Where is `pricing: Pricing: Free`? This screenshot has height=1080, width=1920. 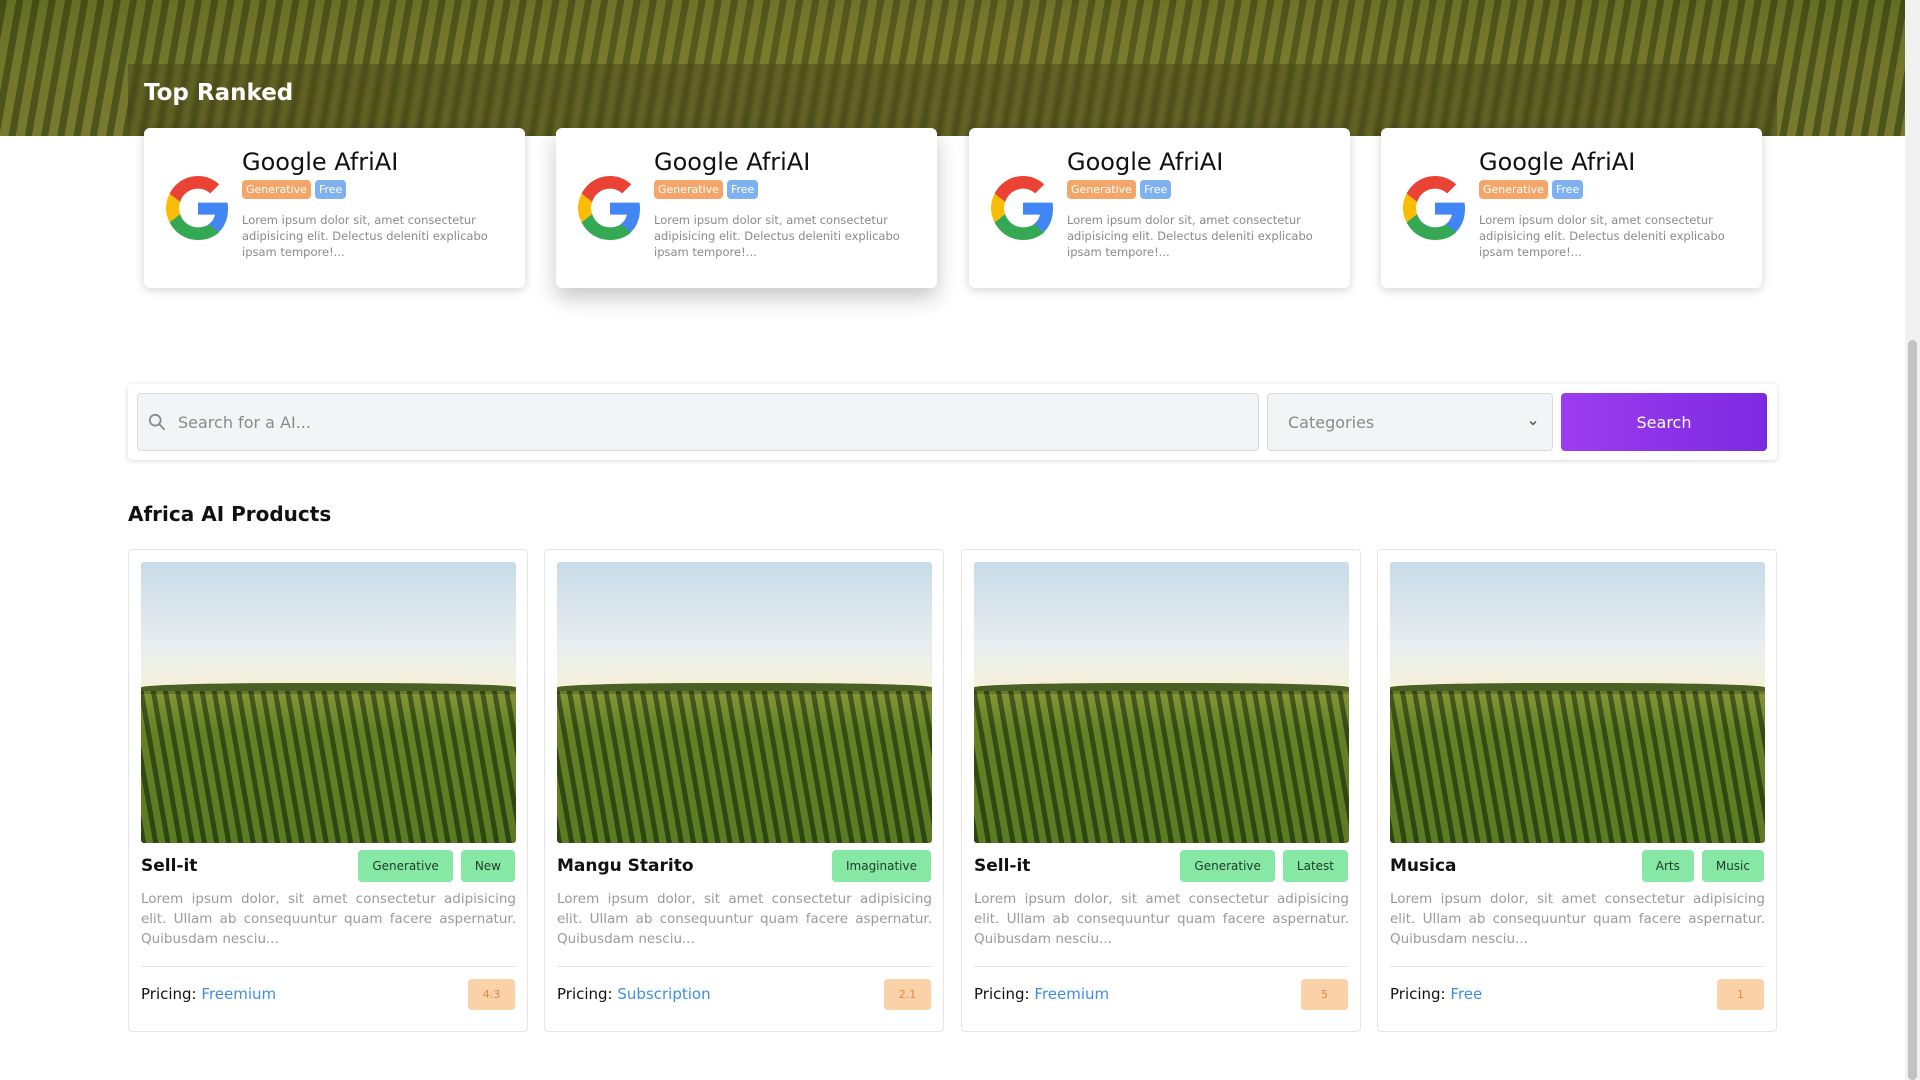
pricing: Pricing: Free is located at coordinates (1436, 994).